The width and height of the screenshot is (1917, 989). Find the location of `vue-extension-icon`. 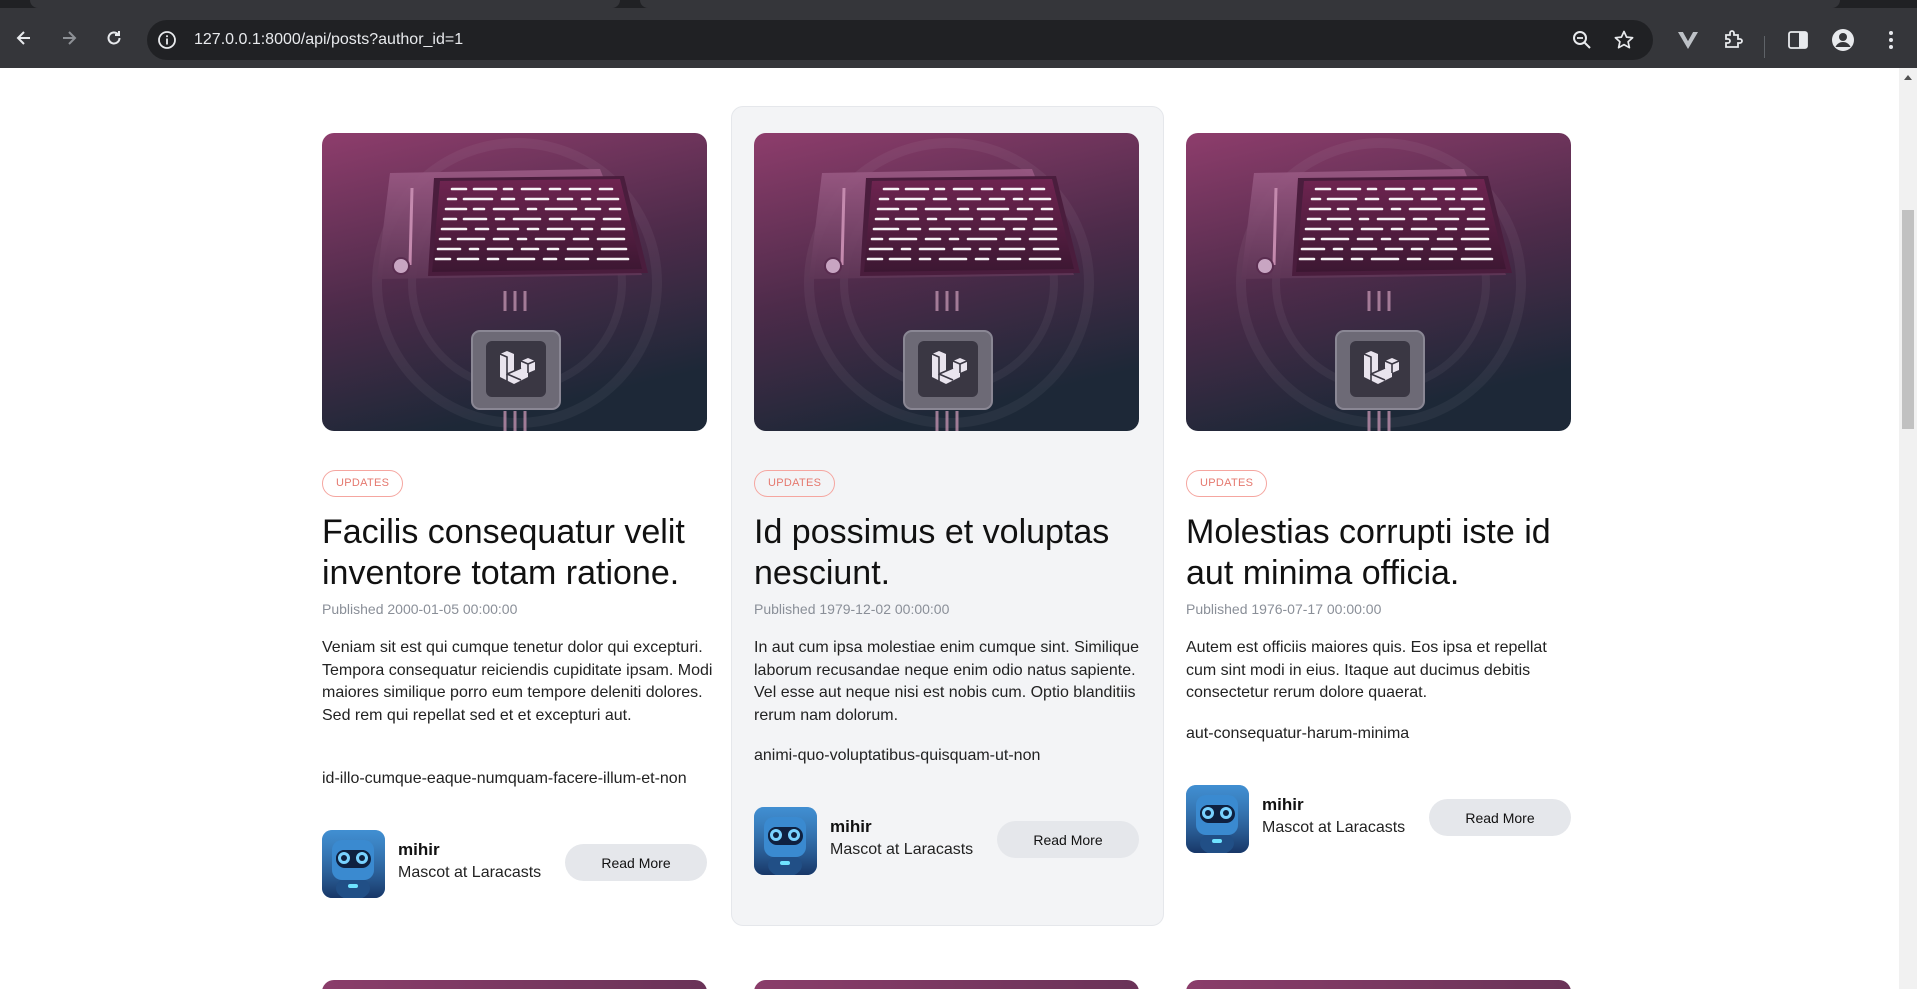

vue-extension-icon is located at coordinates (1688, 40).